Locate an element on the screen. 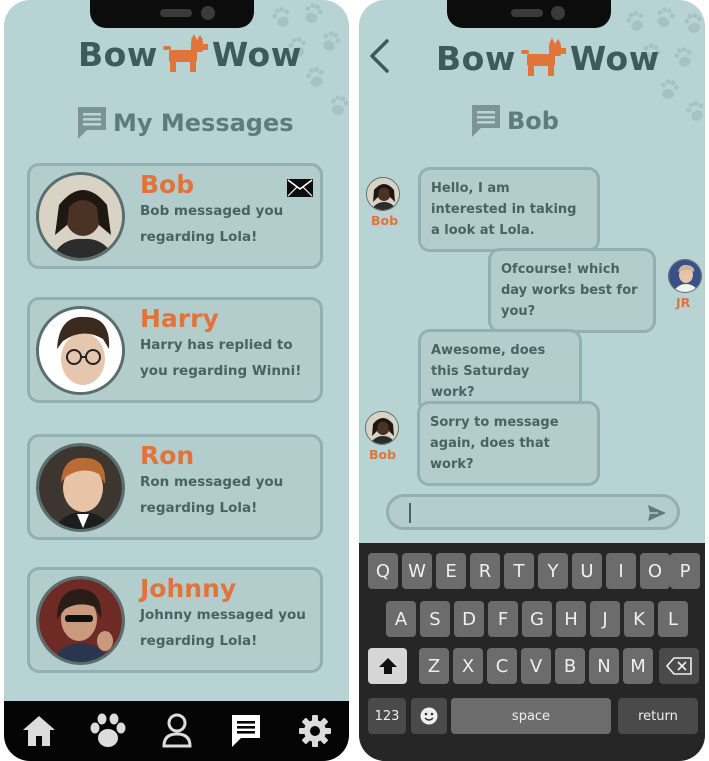  space-key-label: space is located at coordinates (531, 716).